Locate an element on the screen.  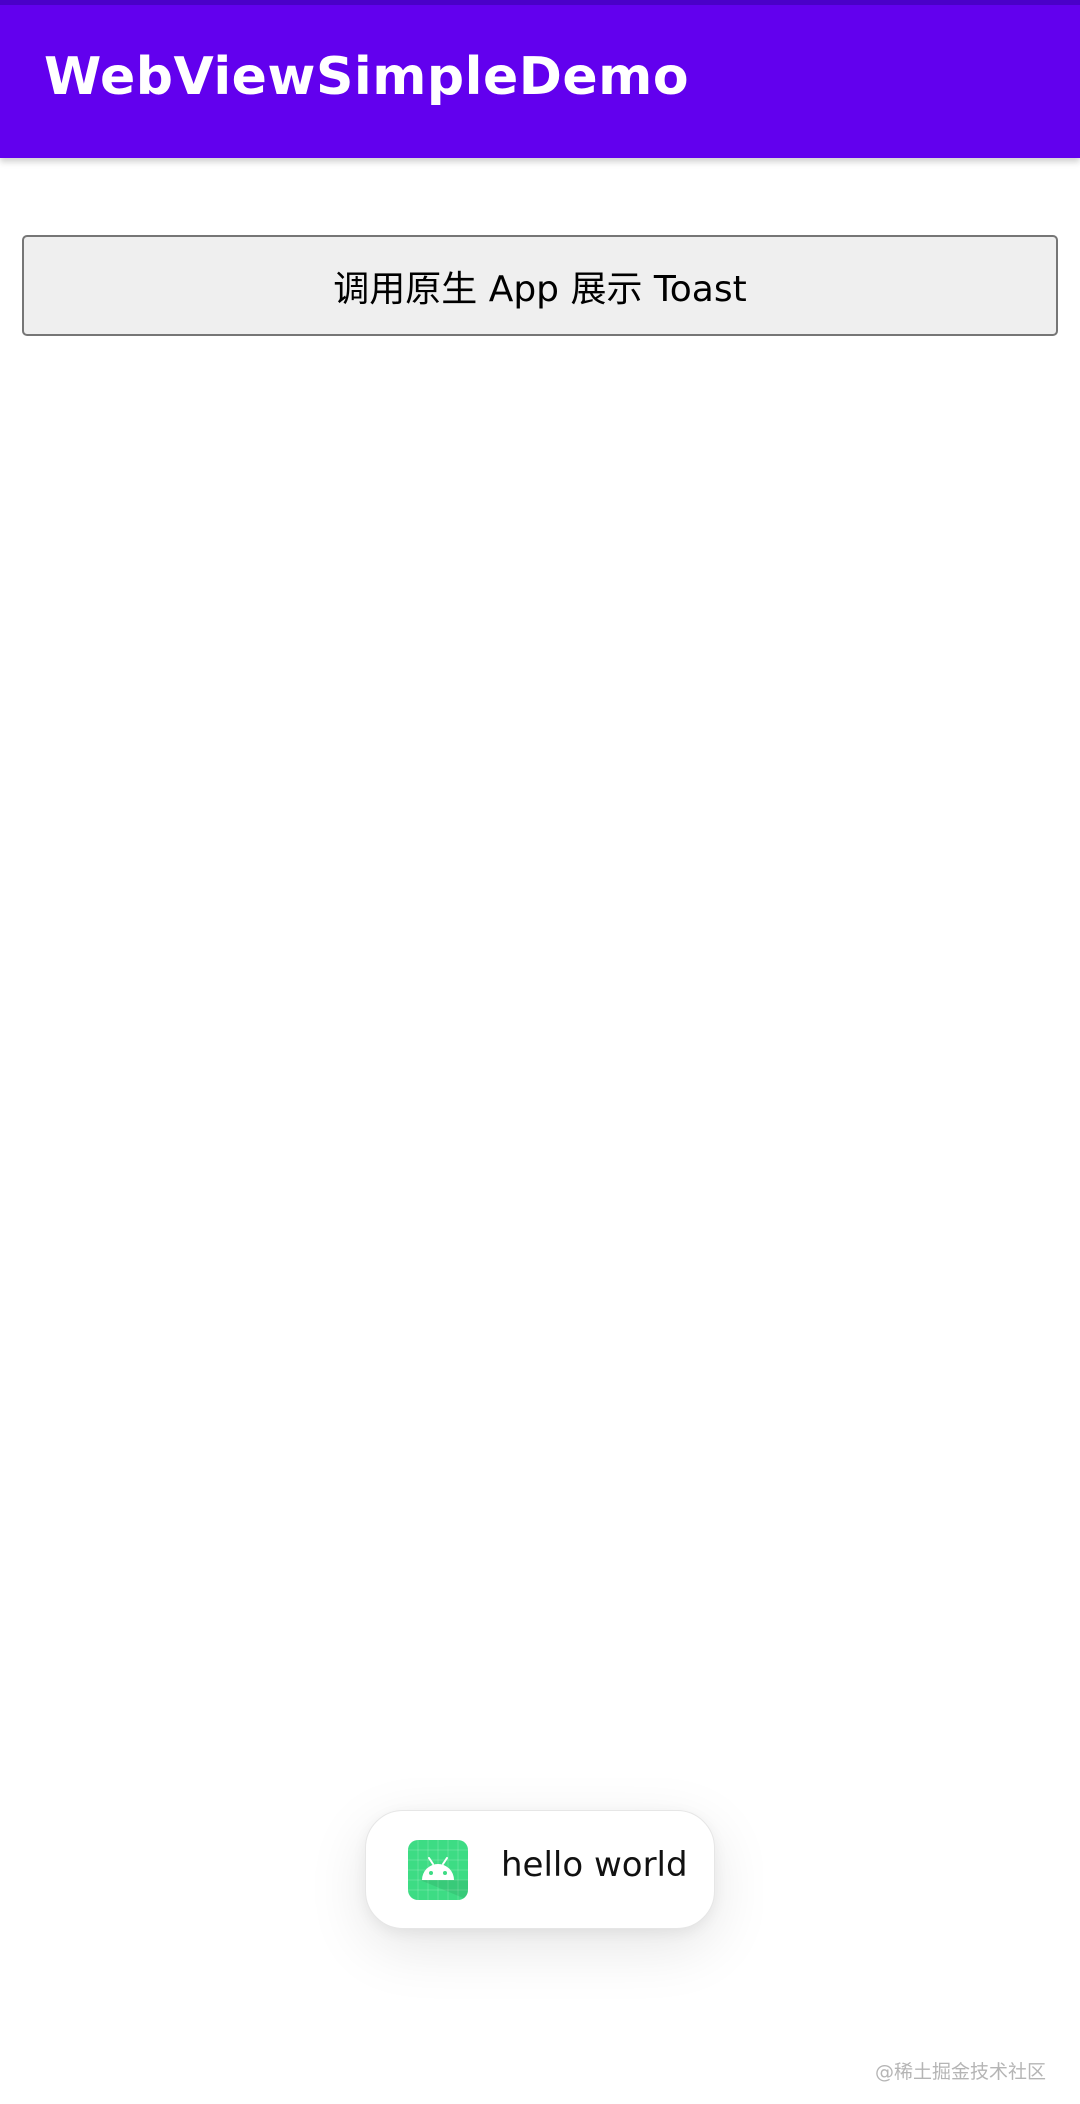
app-title: WebViewSimpleDemo is located at coordinates (367, 77).